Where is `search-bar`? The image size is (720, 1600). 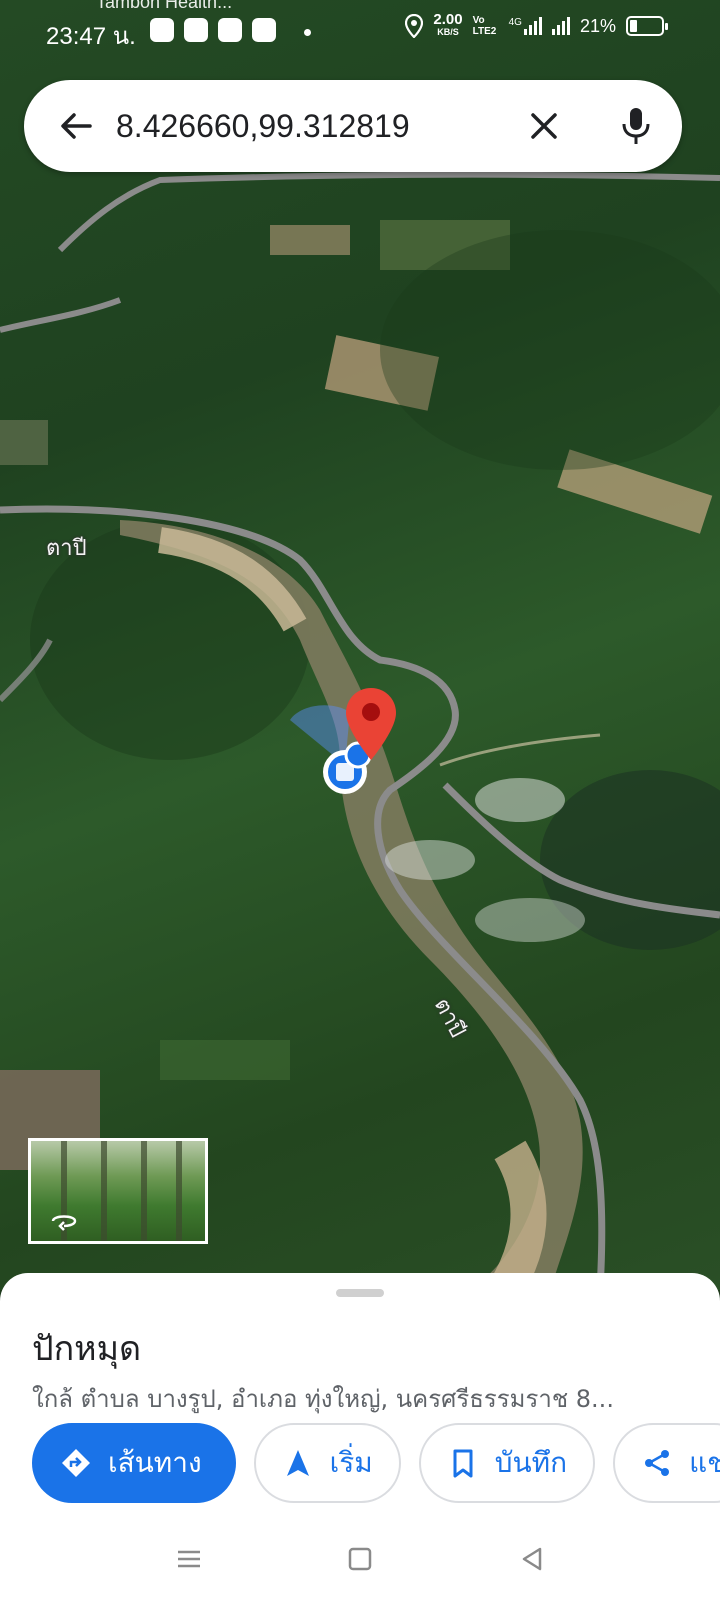 search-bar is located at coordinates (353, 126).